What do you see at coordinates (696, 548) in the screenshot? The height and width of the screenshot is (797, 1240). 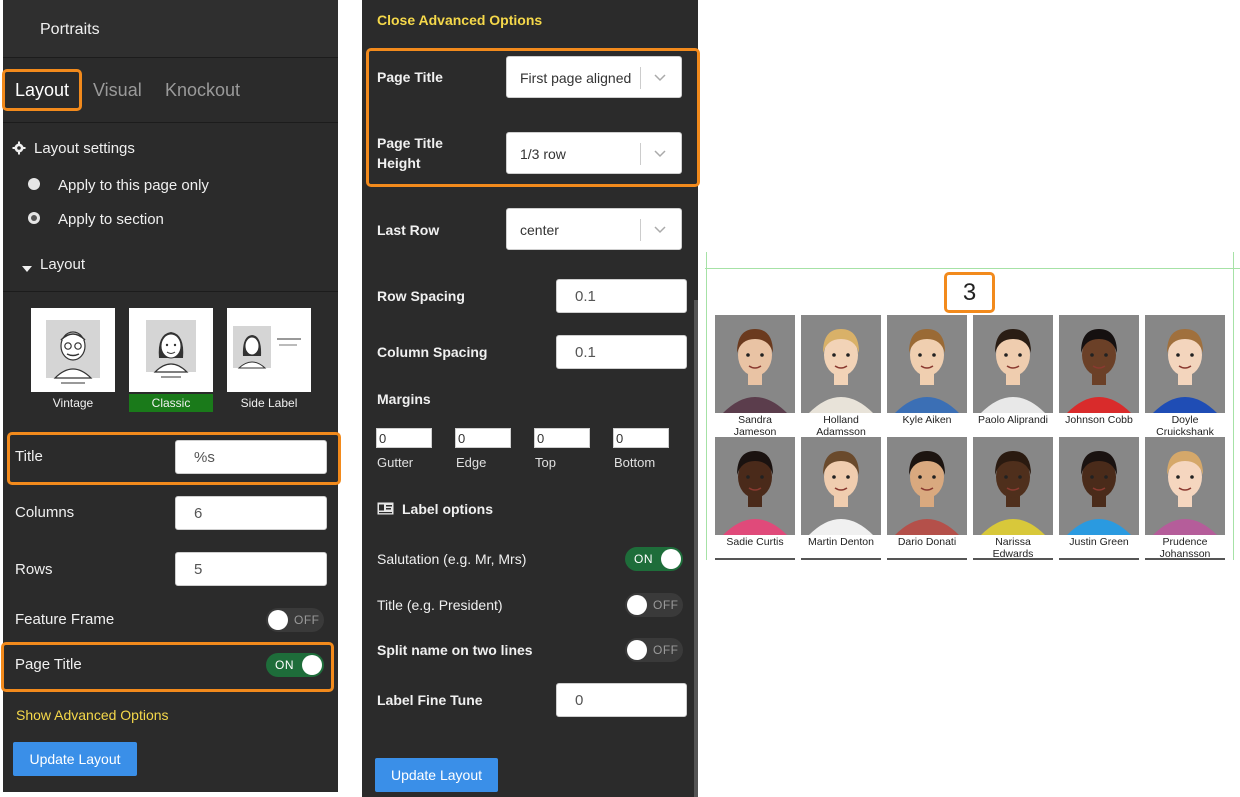 I see `scrollbar` at bounding box center [696, 548].